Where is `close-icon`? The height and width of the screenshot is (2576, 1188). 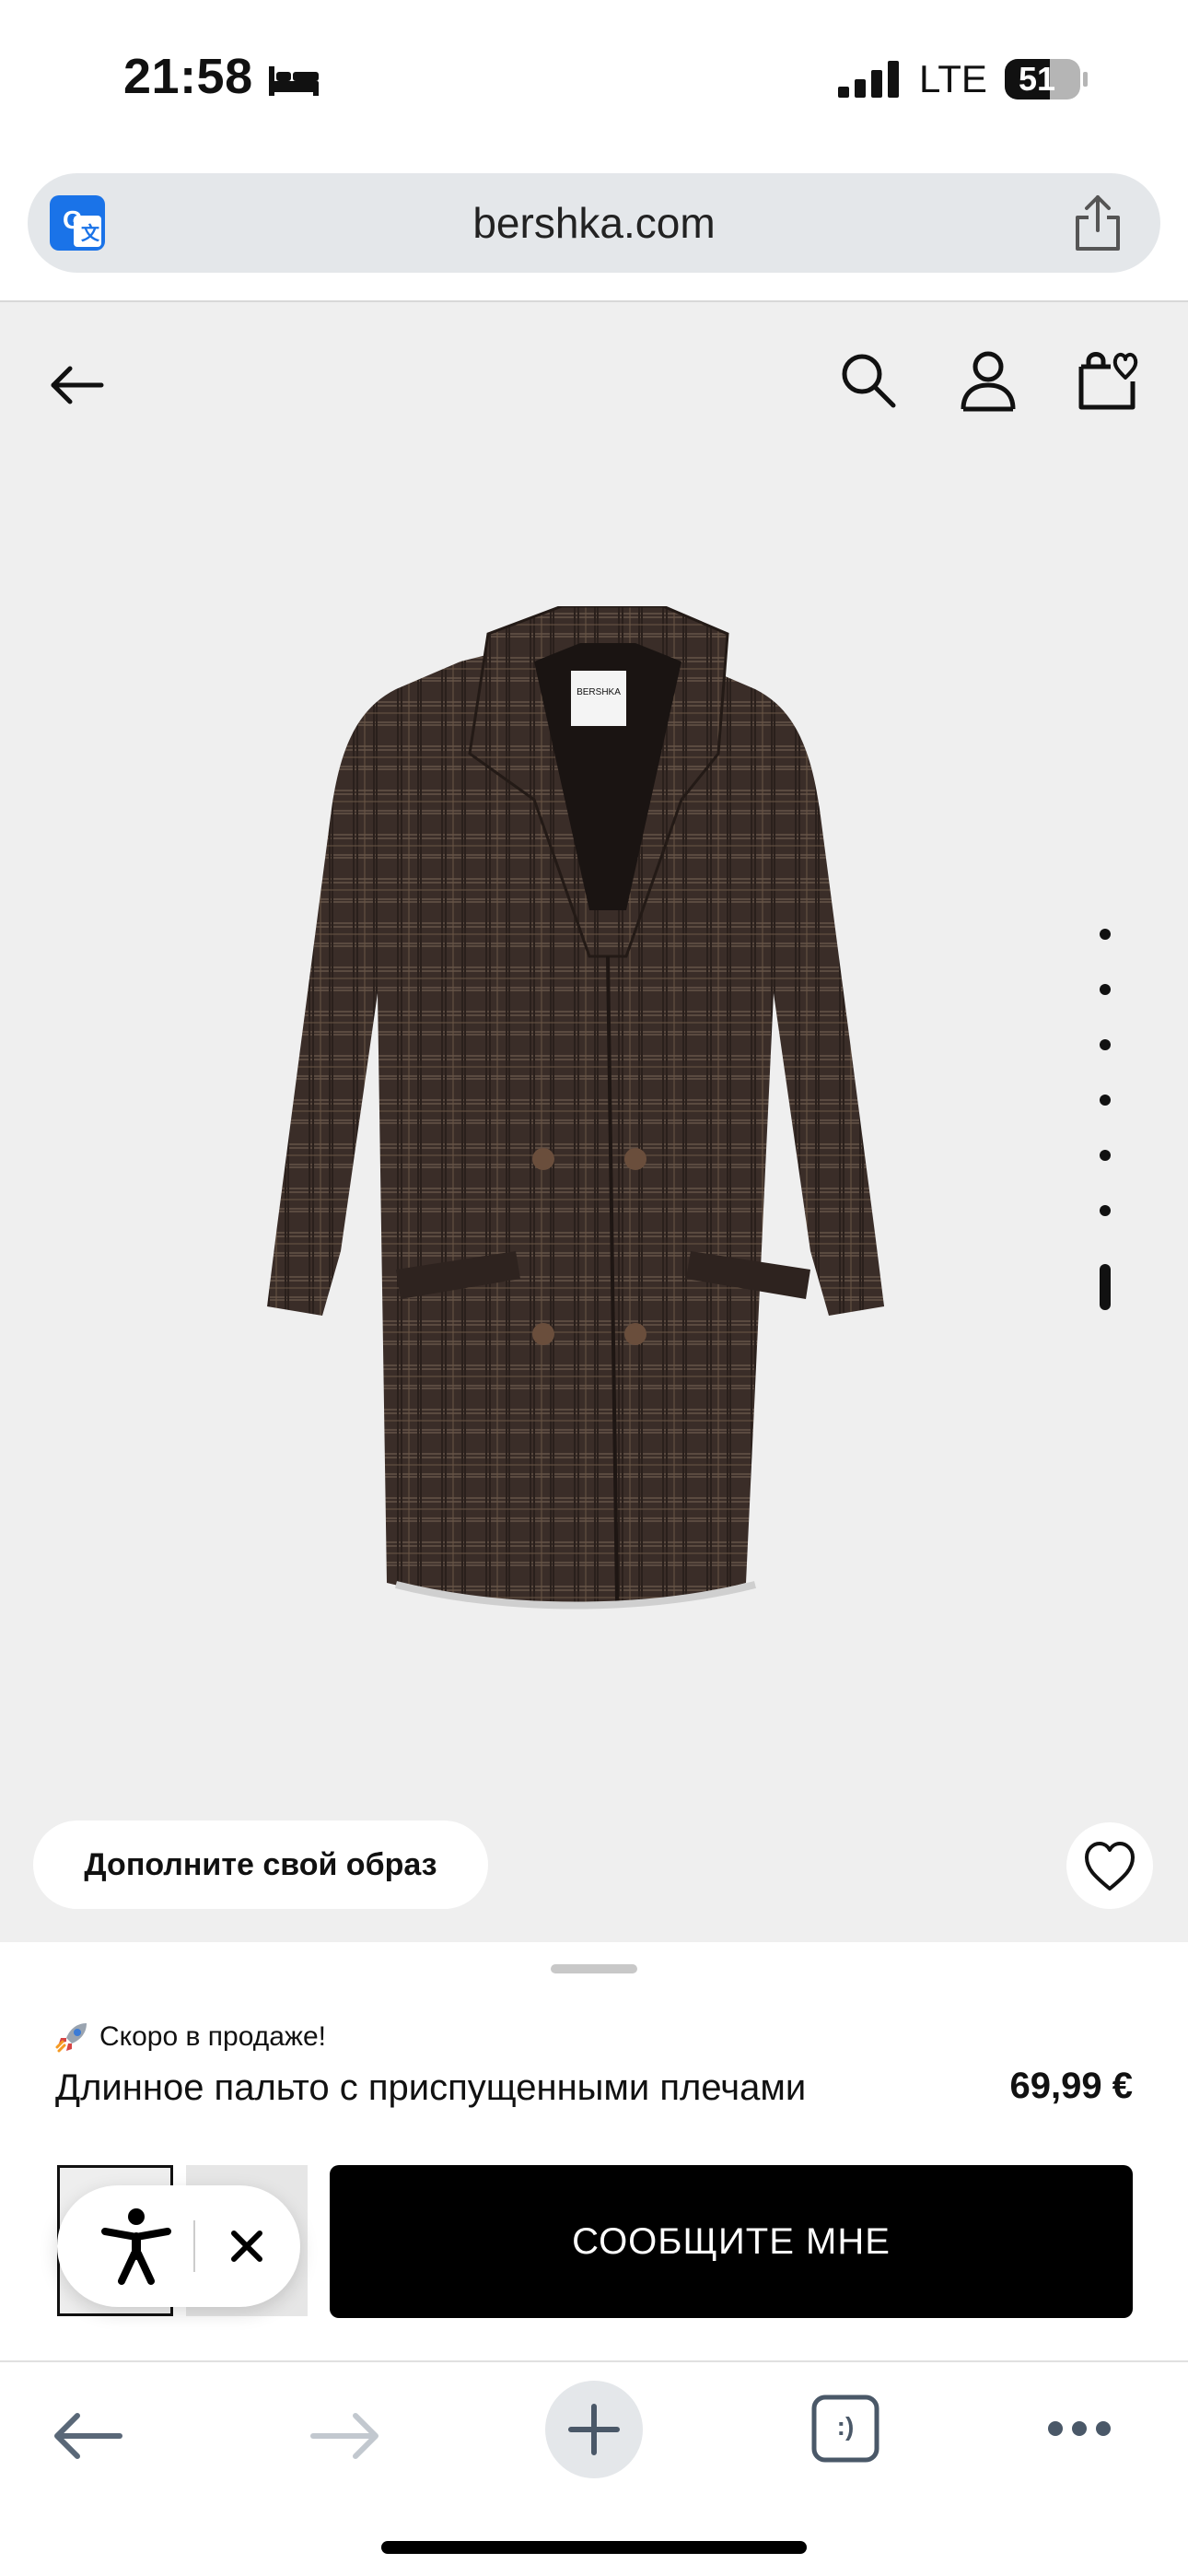
close-icon is located at coordinates (247, 2246).